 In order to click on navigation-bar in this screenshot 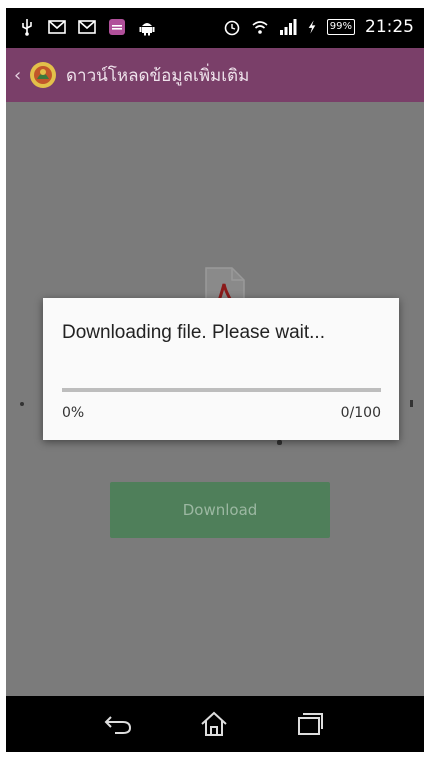, I will do `click(215, 724)`.